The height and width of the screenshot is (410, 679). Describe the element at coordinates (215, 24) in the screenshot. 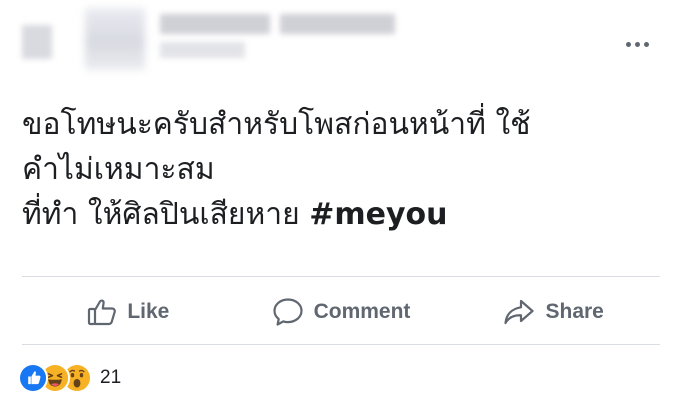

I see `blurred-author-name` at that location.